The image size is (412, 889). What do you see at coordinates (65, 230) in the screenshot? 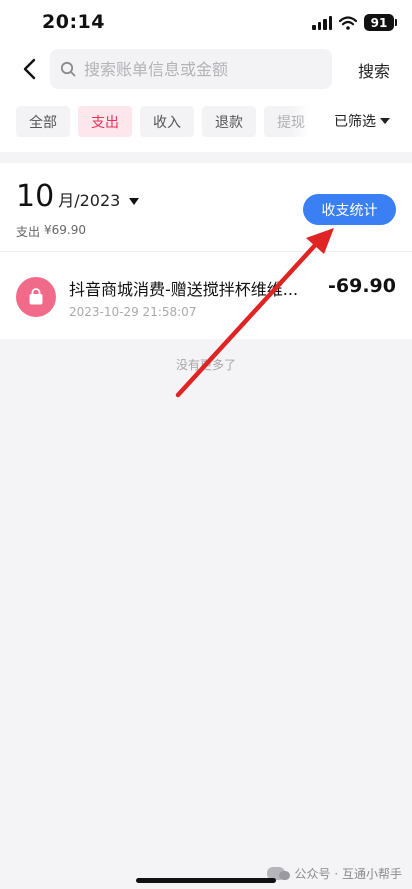
I see `spend-amount: ¥69.90` at bounding box center [65, 230].